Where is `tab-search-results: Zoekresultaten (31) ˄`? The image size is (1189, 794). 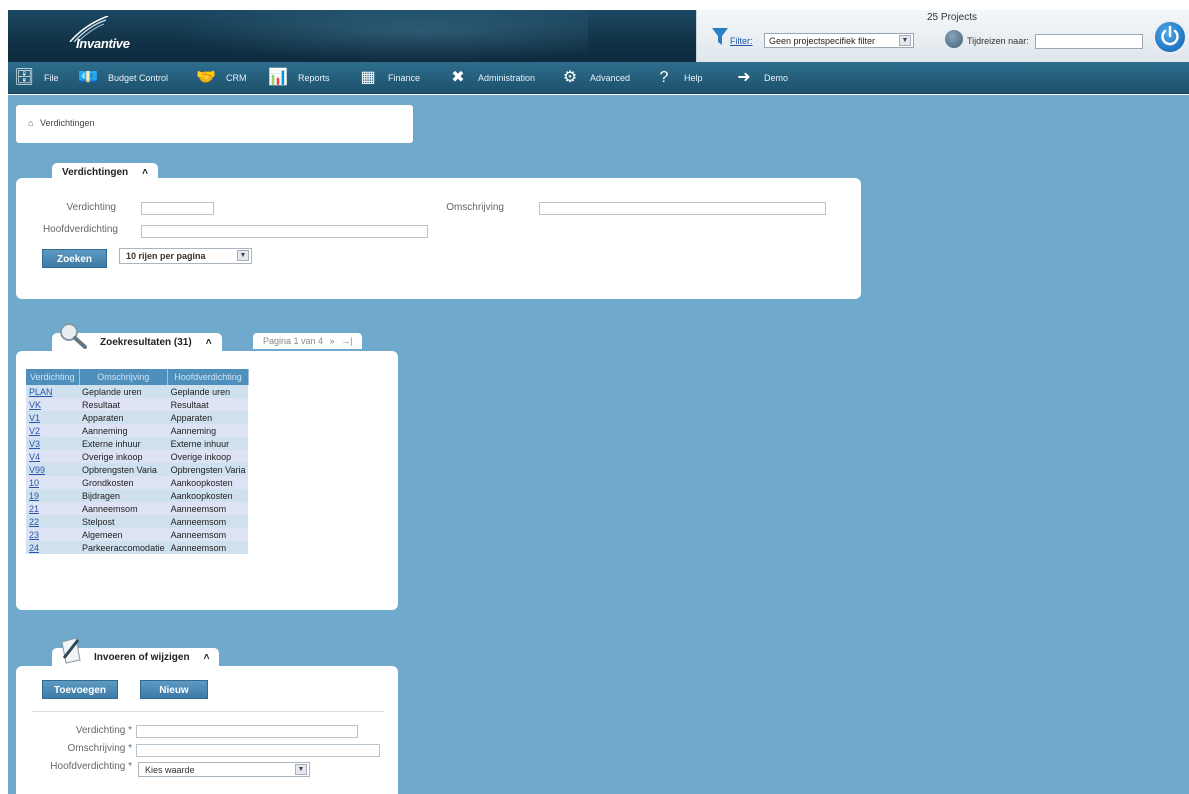 tab-search-results: Zoekresultaten (31) ˄ is located at coordinates (137, 338).